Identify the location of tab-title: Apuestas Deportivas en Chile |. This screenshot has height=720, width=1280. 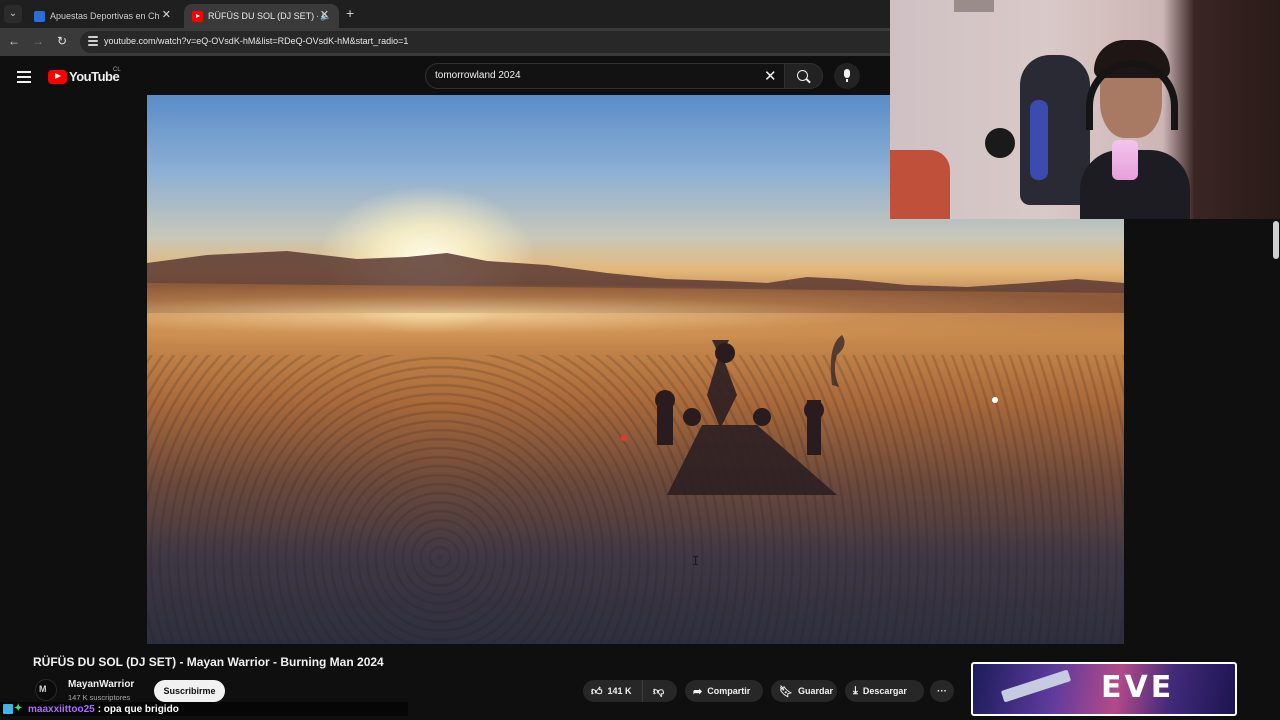
(105, 16).